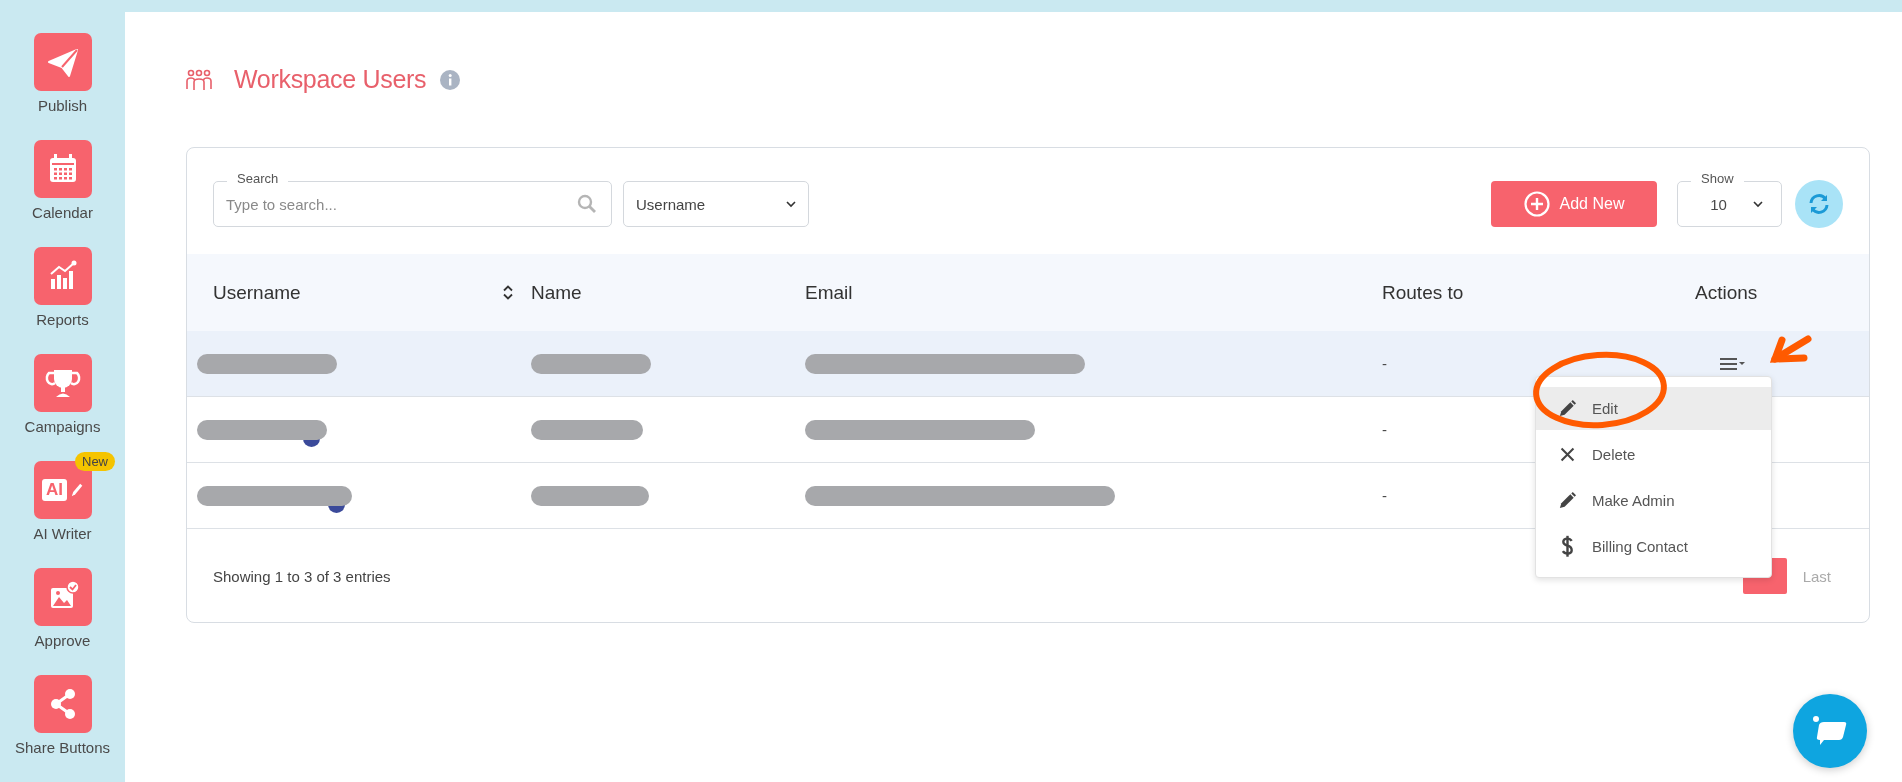  Describe the element at coordinates (716, 204) in the screenshot. I see `filter-select: Username` at that location.